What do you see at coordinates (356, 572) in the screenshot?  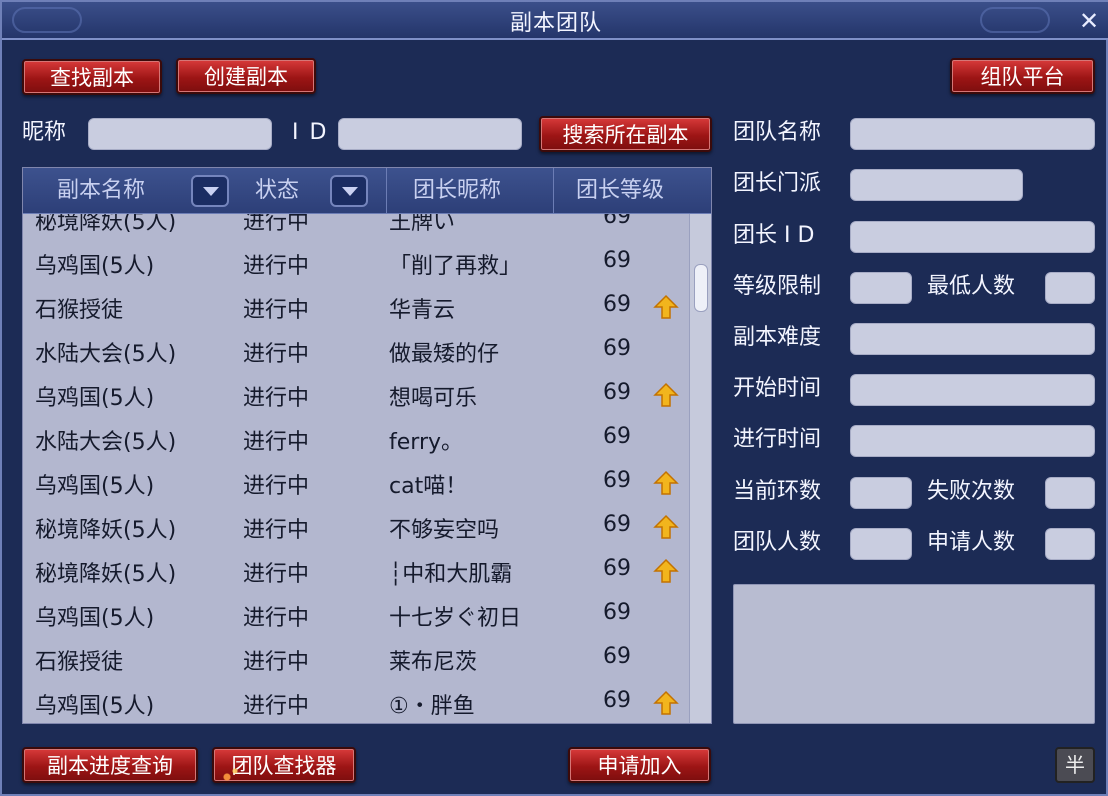 I see `table-row: 秘境降妖(5人) 进行中 ┆中和大肌霸 69` at bounding box center [356, 572].